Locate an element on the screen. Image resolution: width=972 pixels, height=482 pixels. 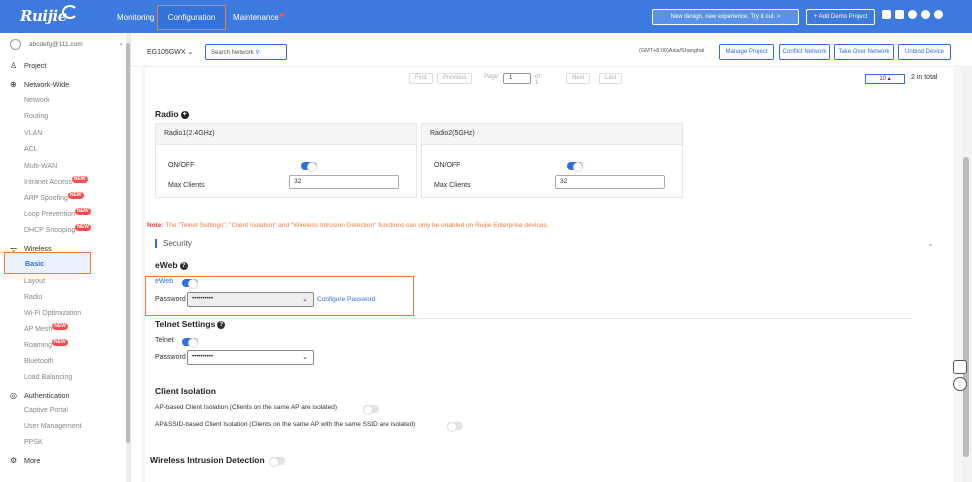
sidebar-group-network-wide: ⊕ Network-Wide is located at coordinates (39, 84).